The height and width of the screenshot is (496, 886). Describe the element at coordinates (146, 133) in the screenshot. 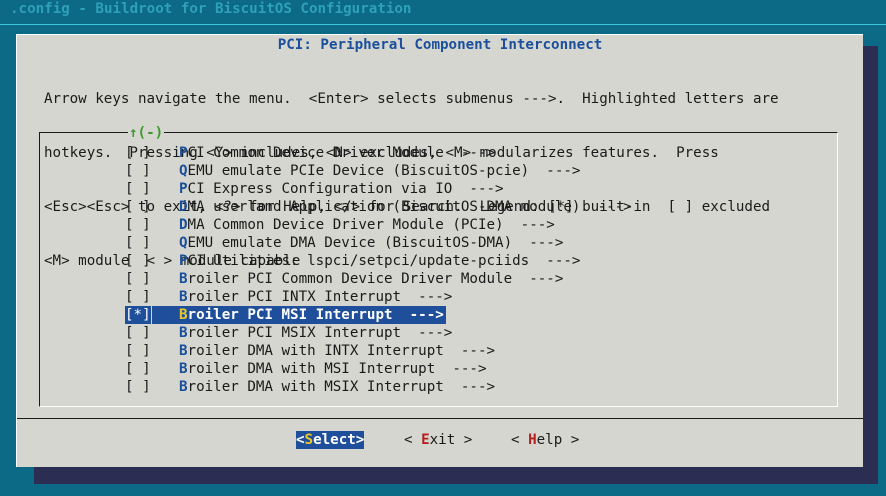

I see `scroll-up-indicator: ↑(-)` at that location.